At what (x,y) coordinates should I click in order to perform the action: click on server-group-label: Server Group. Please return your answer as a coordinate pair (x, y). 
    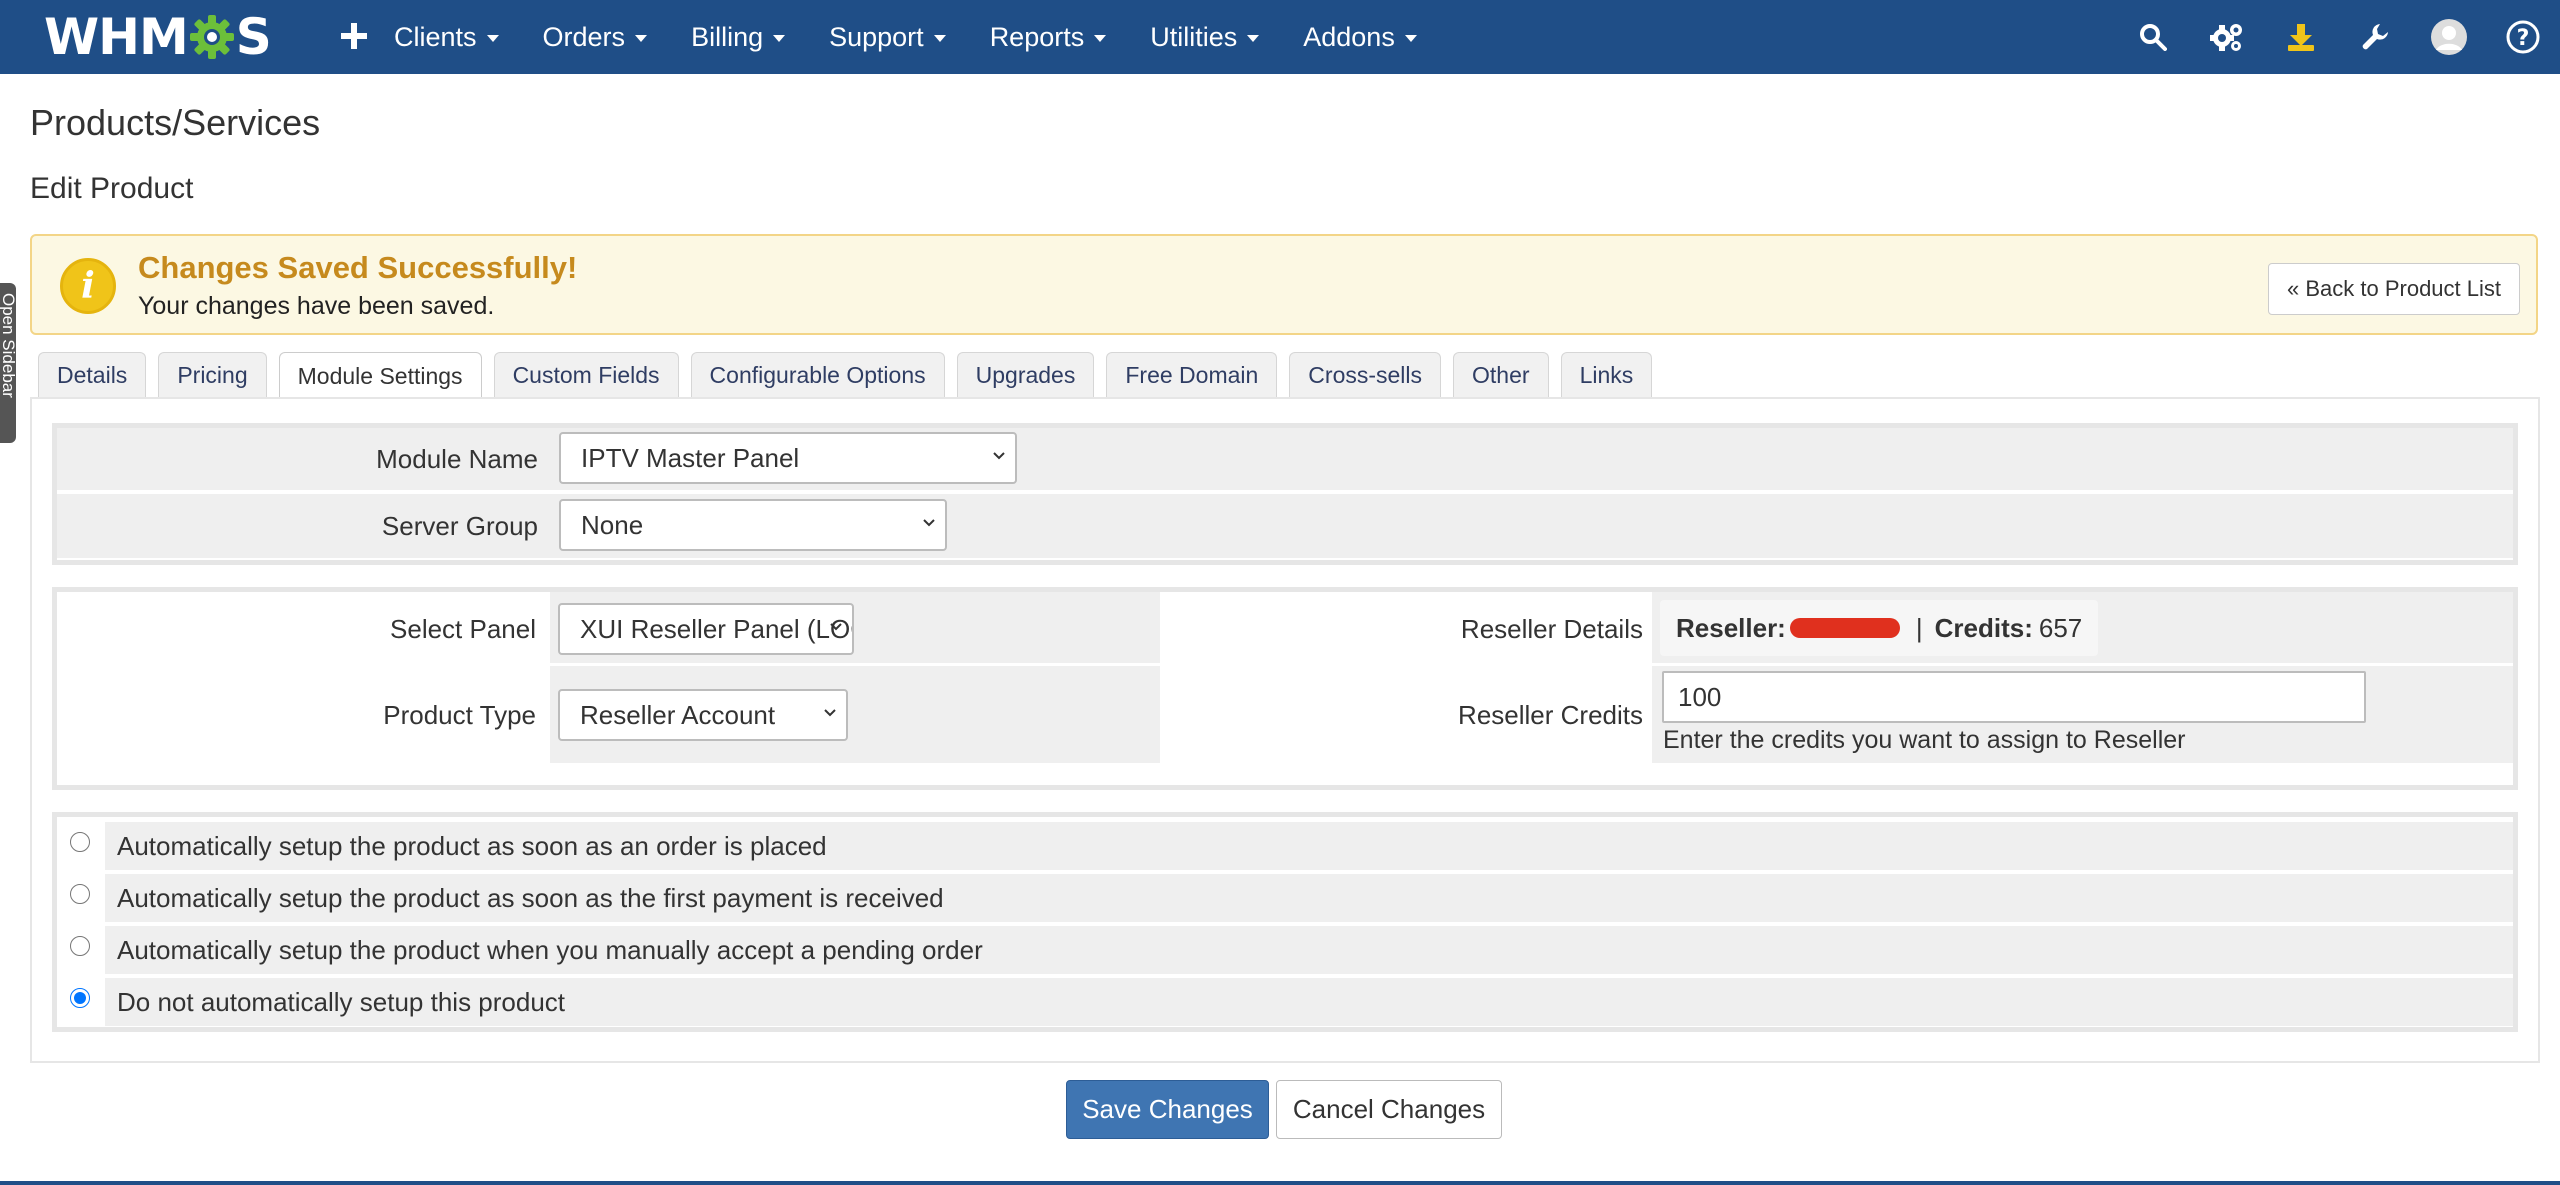
    Looking at the image, I should click on (459, 526).